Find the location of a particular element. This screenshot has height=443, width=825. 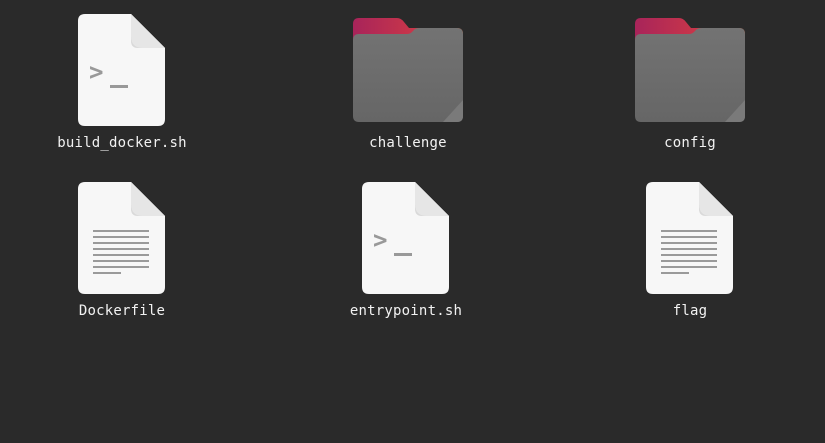

file-item-challenge: challenge is located at coordinates (408, 94).